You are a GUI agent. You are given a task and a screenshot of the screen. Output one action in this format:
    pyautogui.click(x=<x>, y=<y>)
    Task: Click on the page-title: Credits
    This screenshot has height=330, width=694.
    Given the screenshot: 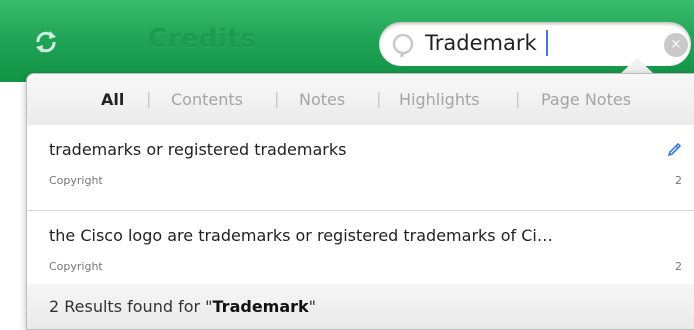 What is the action you would take?
    pyautogui.click(x=202, y=39)
    